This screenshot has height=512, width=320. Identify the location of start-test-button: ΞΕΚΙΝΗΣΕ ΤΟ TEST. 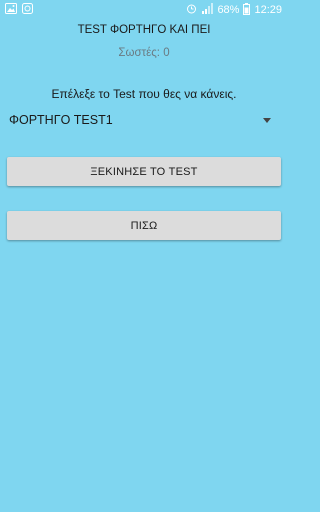
(144, 171).